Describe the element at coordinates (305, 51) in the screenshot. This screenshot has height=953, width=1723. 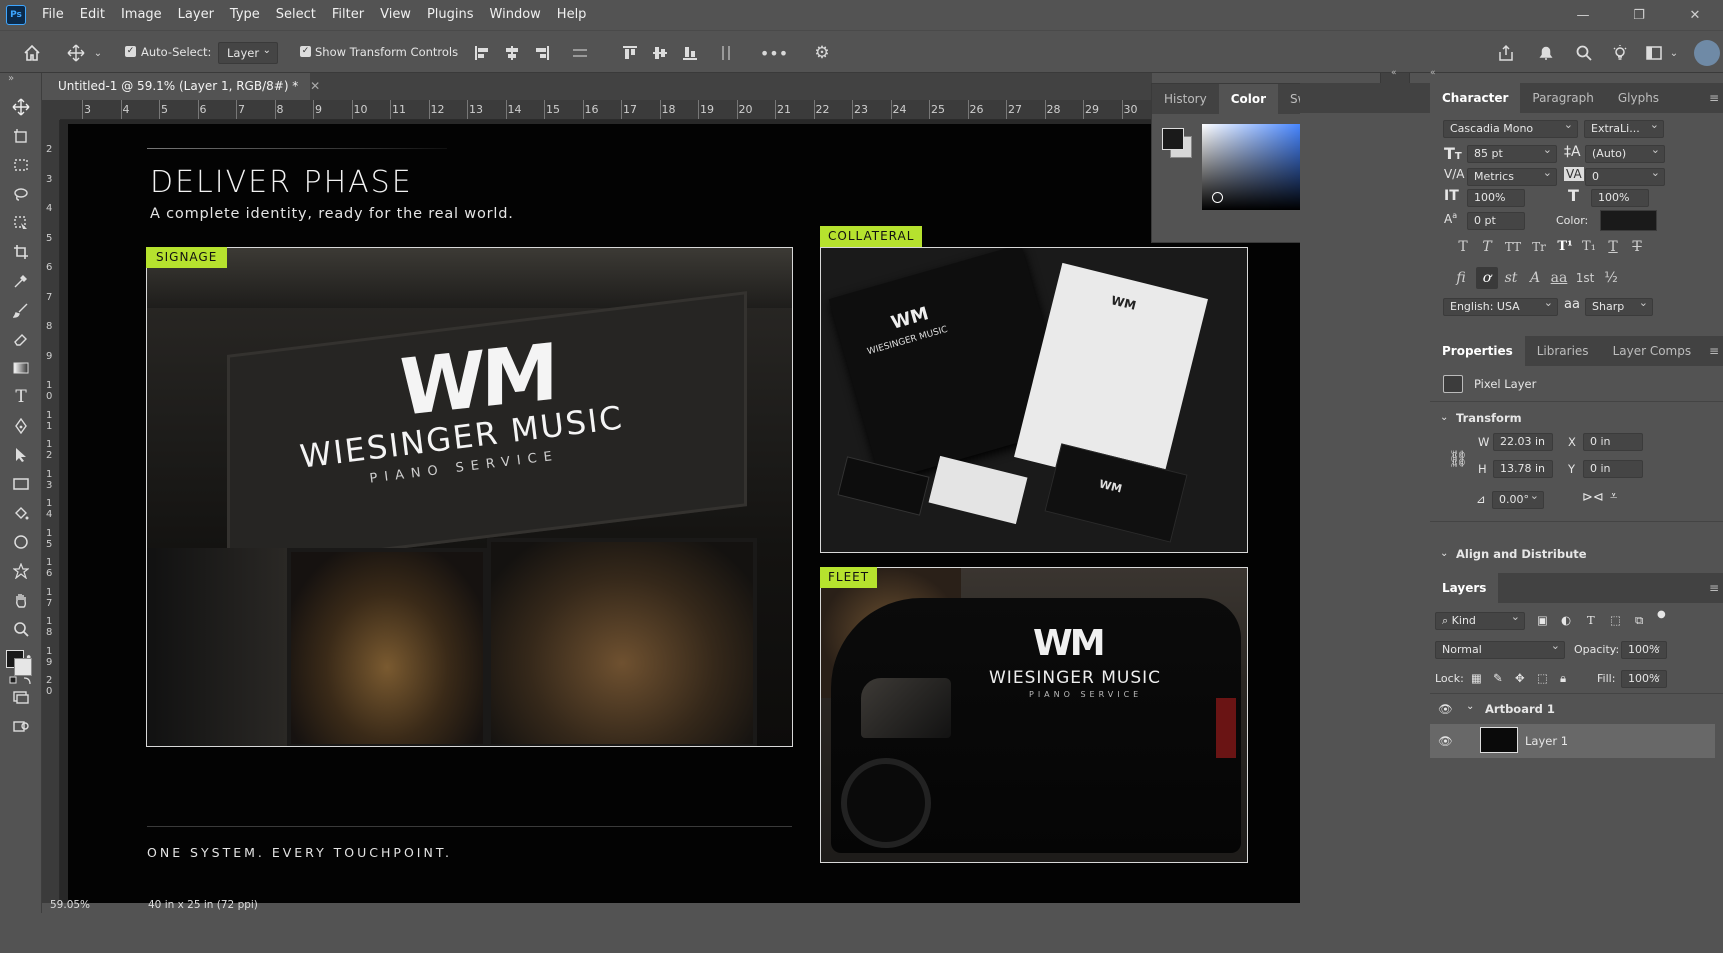
I see `show-transform-checkbox: ✓` at that location.